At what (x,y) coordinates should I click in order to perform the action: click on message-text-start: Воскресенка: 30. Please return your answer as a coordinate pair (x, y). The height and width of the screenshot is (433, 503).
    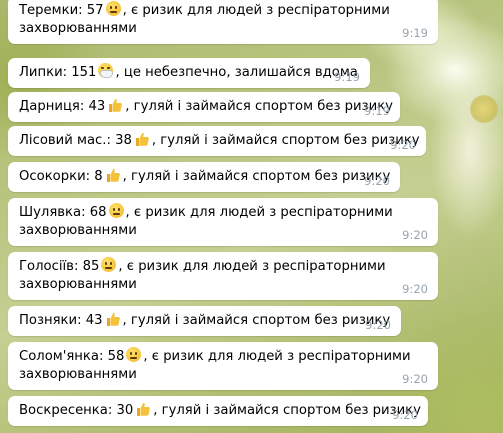
    Looking at the image, I should click on (76, 410).